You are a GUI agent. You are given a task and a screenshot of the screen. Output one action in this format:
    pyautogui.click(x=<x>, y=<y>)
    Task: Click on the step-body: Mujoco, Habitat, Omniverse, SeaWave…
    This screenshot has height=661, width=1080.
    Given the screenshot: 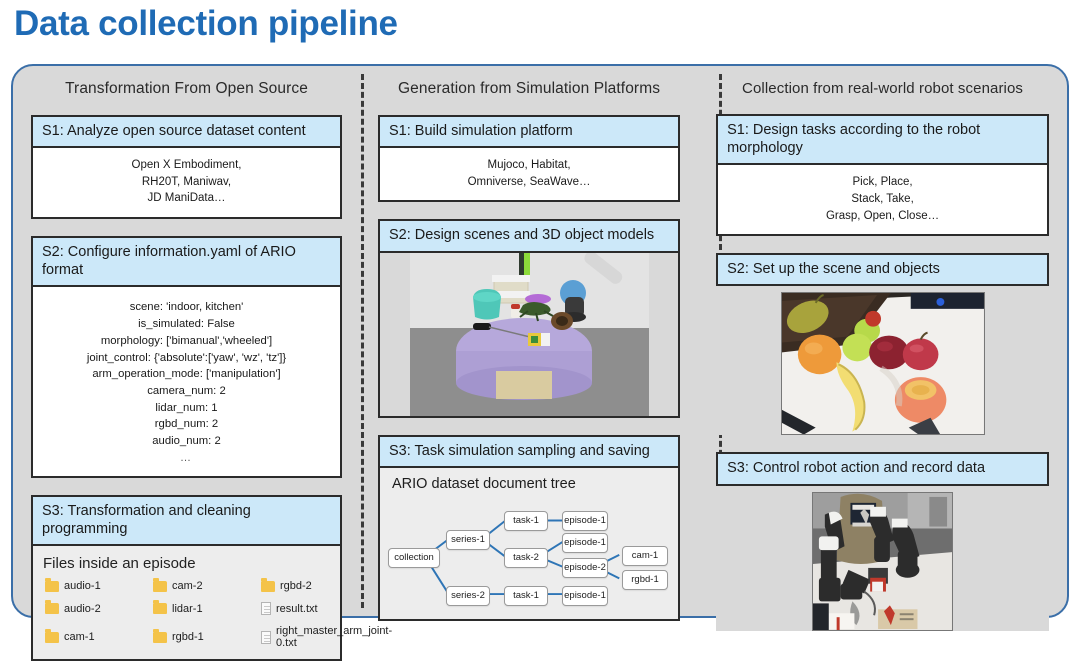 What is the action you would take?
    pyautogui.click(x=529, y=174)
    